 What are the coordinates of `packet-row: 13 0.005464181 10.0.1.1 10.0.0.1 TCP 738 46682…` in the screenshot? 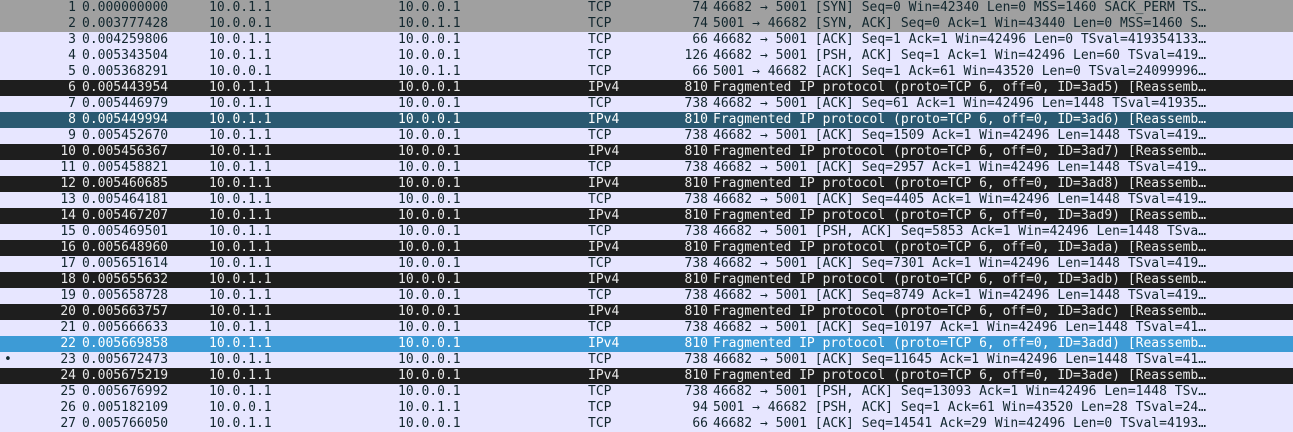 It's located at (646, 200).